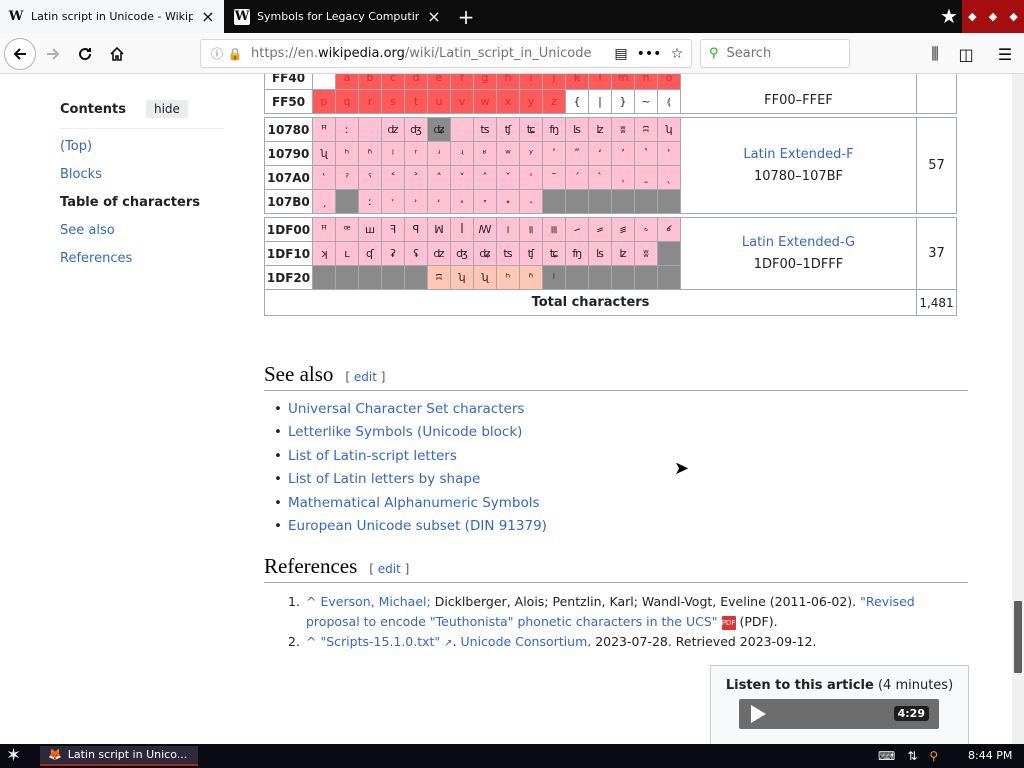 The image size is (1024, 768). What do you see at coordinates (393, 129) in the screenshot?
I see `character-cell: ʣ` at bounding box center [393, 129].